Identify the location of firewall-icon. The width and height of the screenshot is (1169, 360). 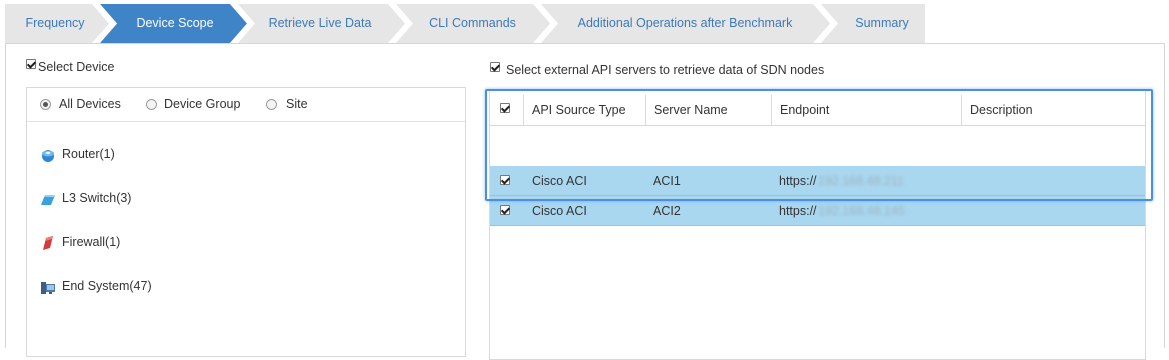
(48, 243).